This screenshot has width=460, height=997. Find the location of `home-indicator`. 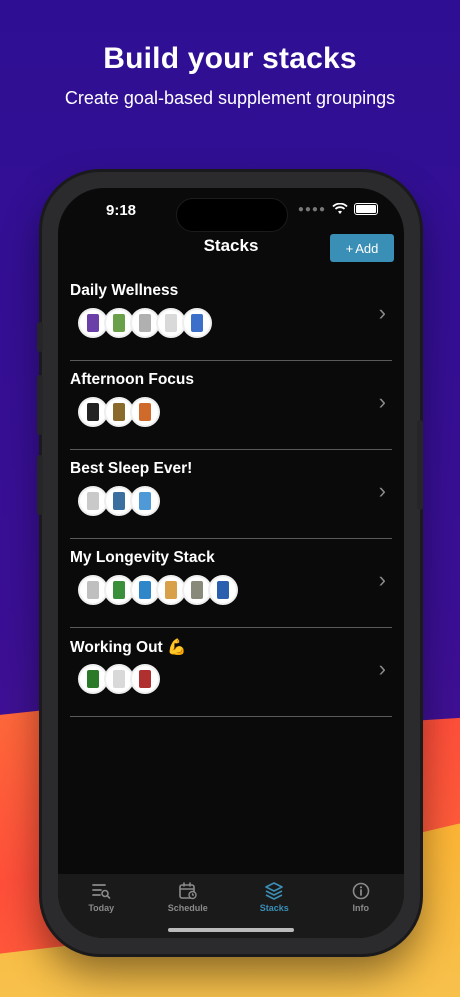

home-indicator is located at coordinates (231, 930).